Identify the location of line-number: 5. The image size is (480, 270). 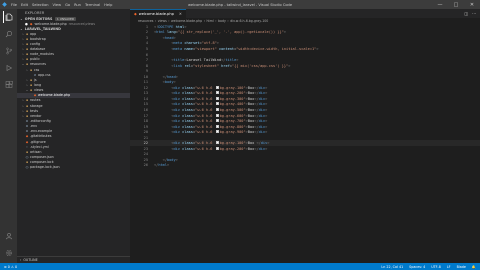
(146, 48).